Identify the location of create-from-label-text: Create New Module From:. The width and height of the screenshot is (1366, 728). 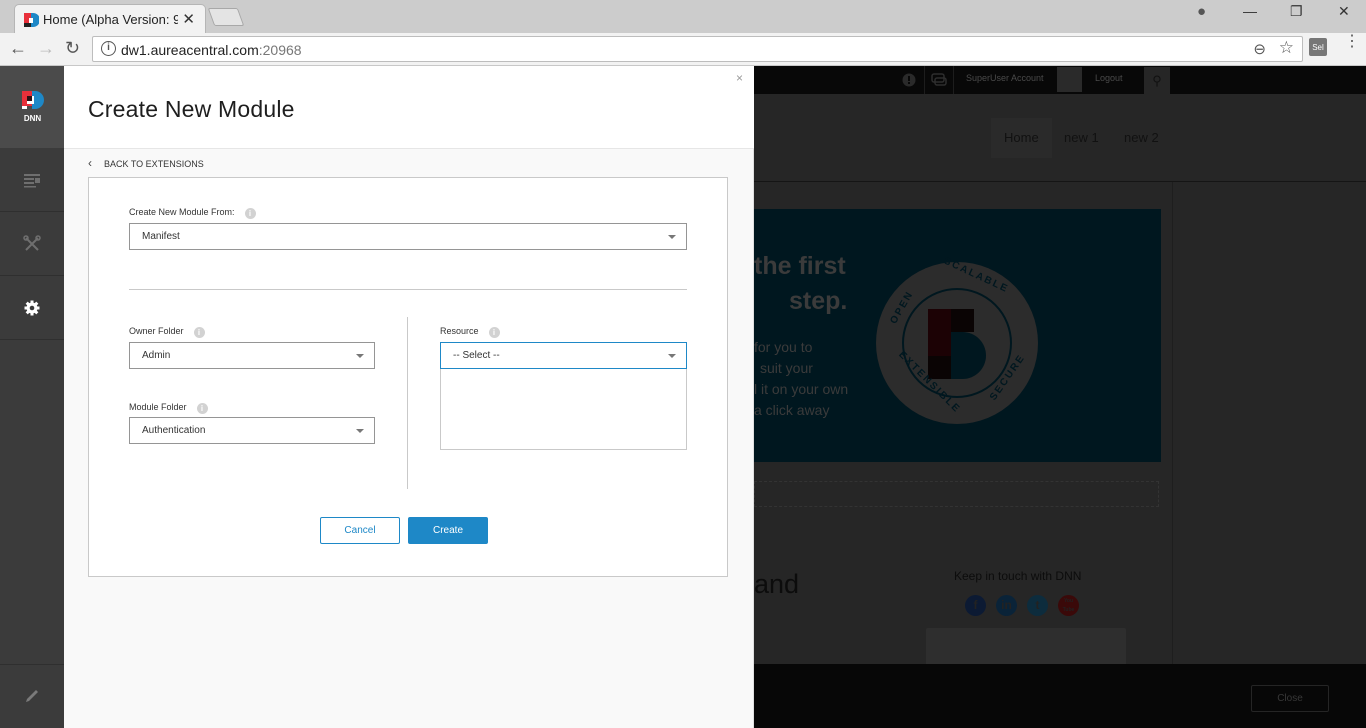
(182, 212).